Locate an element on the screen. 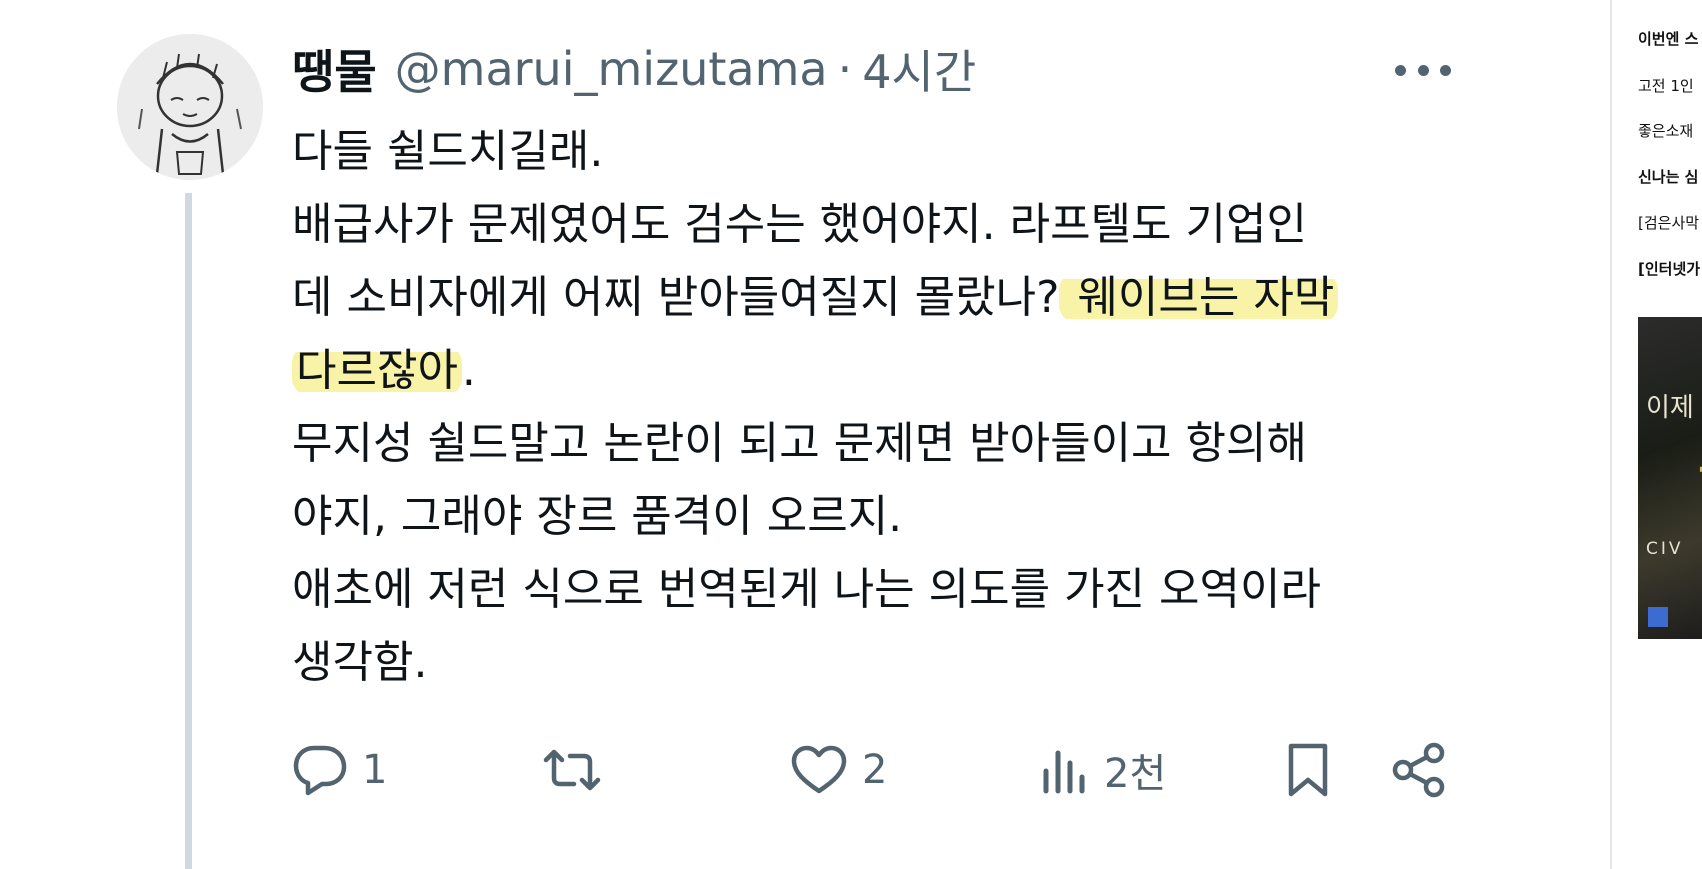 The height and width of the screenshot is (869, 1702). side-link: 좋은소재 is located at coordinates (1665, 130).